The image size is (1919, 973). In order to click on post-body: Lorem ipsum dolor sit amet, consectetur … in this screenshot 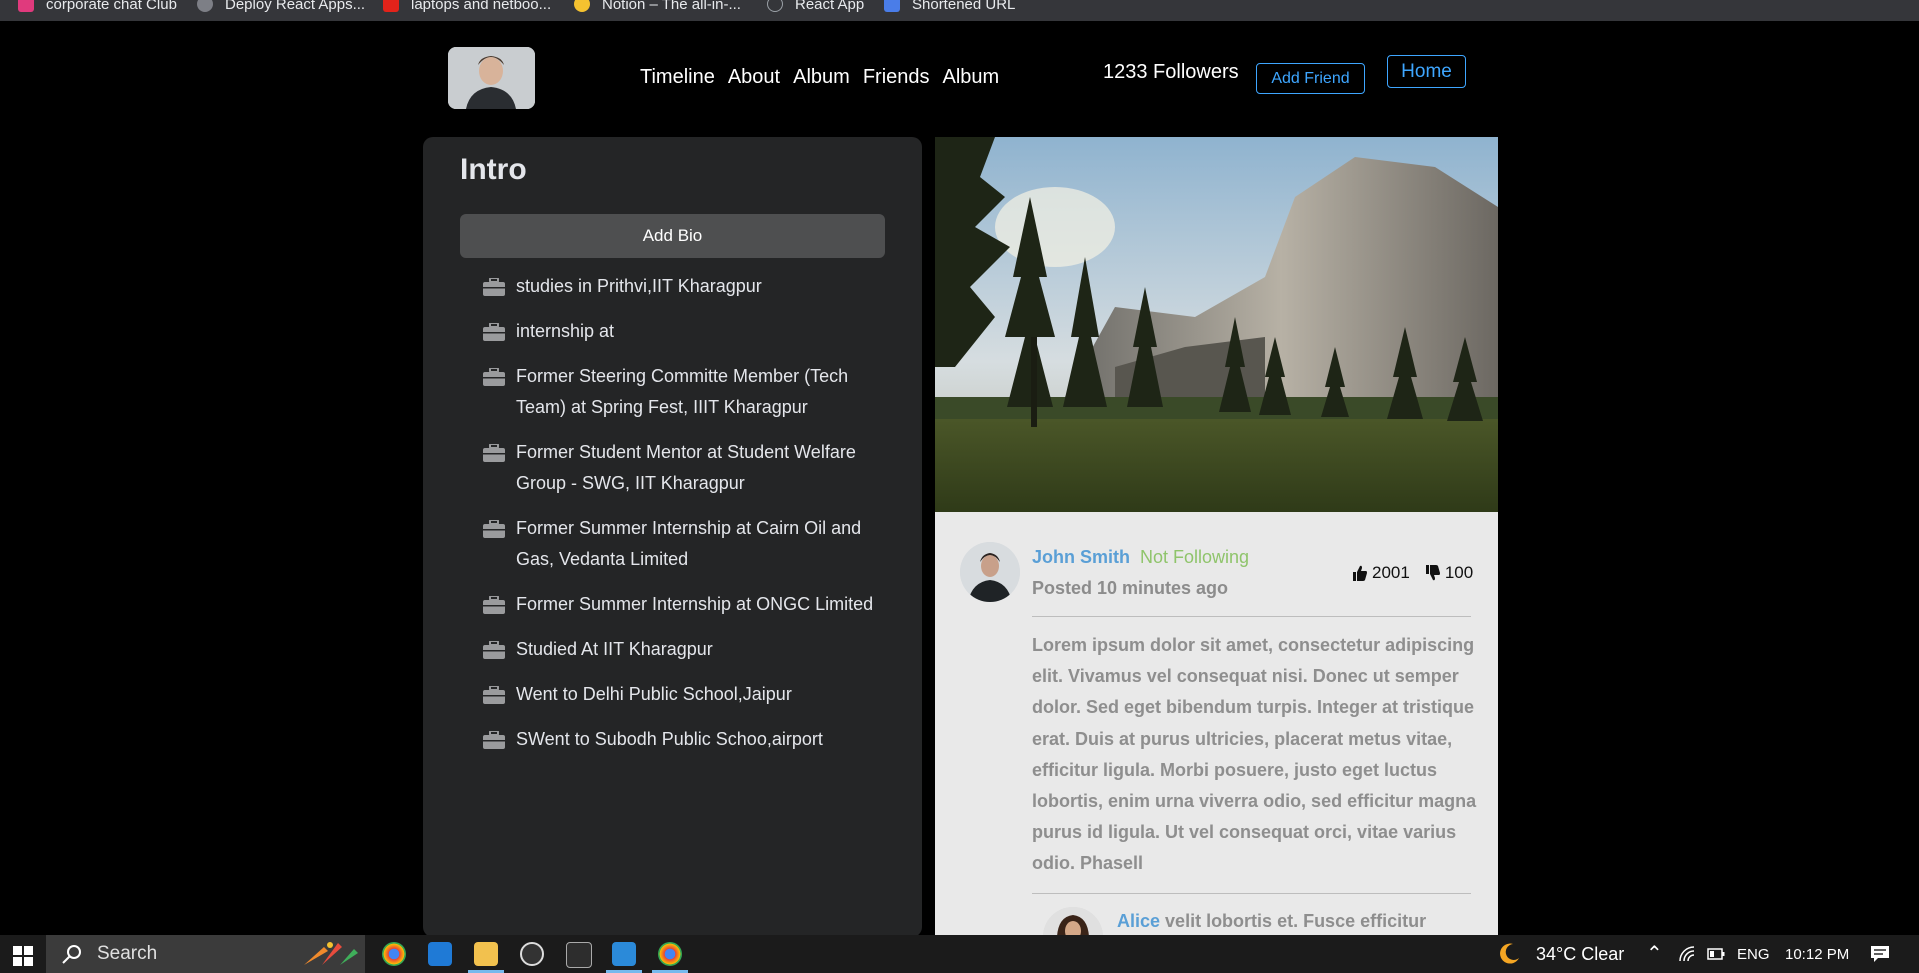, I will do `click(1254, 754)`.